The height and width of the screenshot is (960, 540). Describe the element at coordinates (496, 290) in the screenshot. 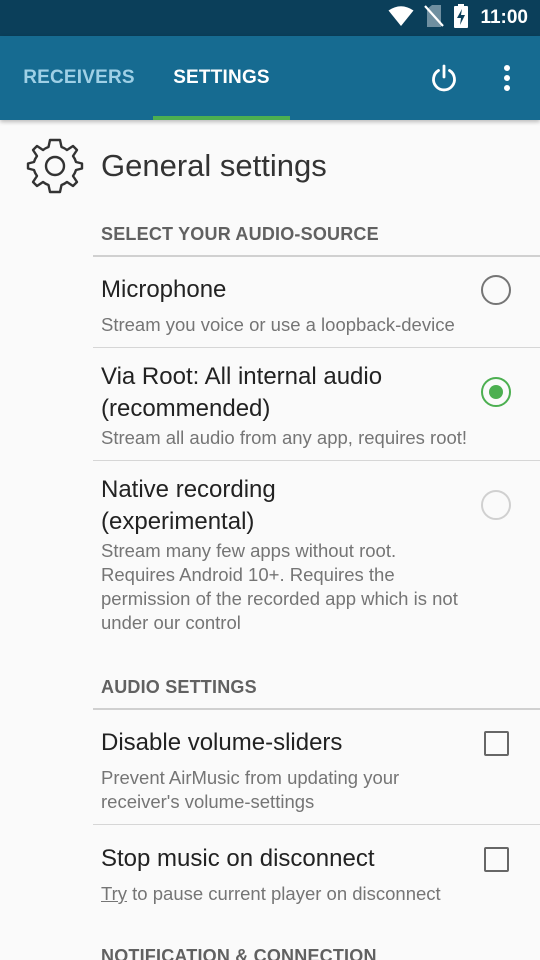

I see `radio-microphone` at that location.